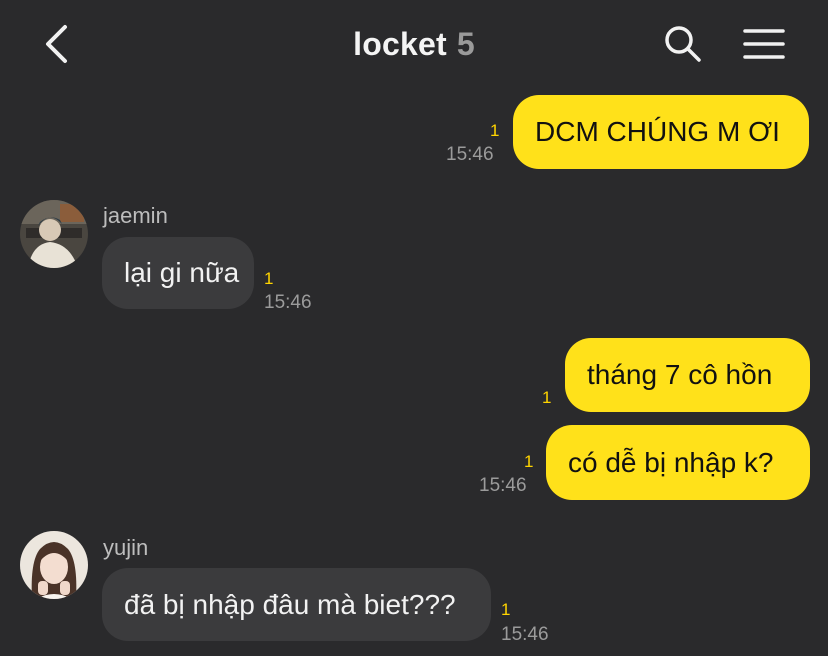 The width and height of the screenshot is (828, 656). Describe the element at coordinates (465, 44) in the screenshot. I see `member-count: 5` at that location.